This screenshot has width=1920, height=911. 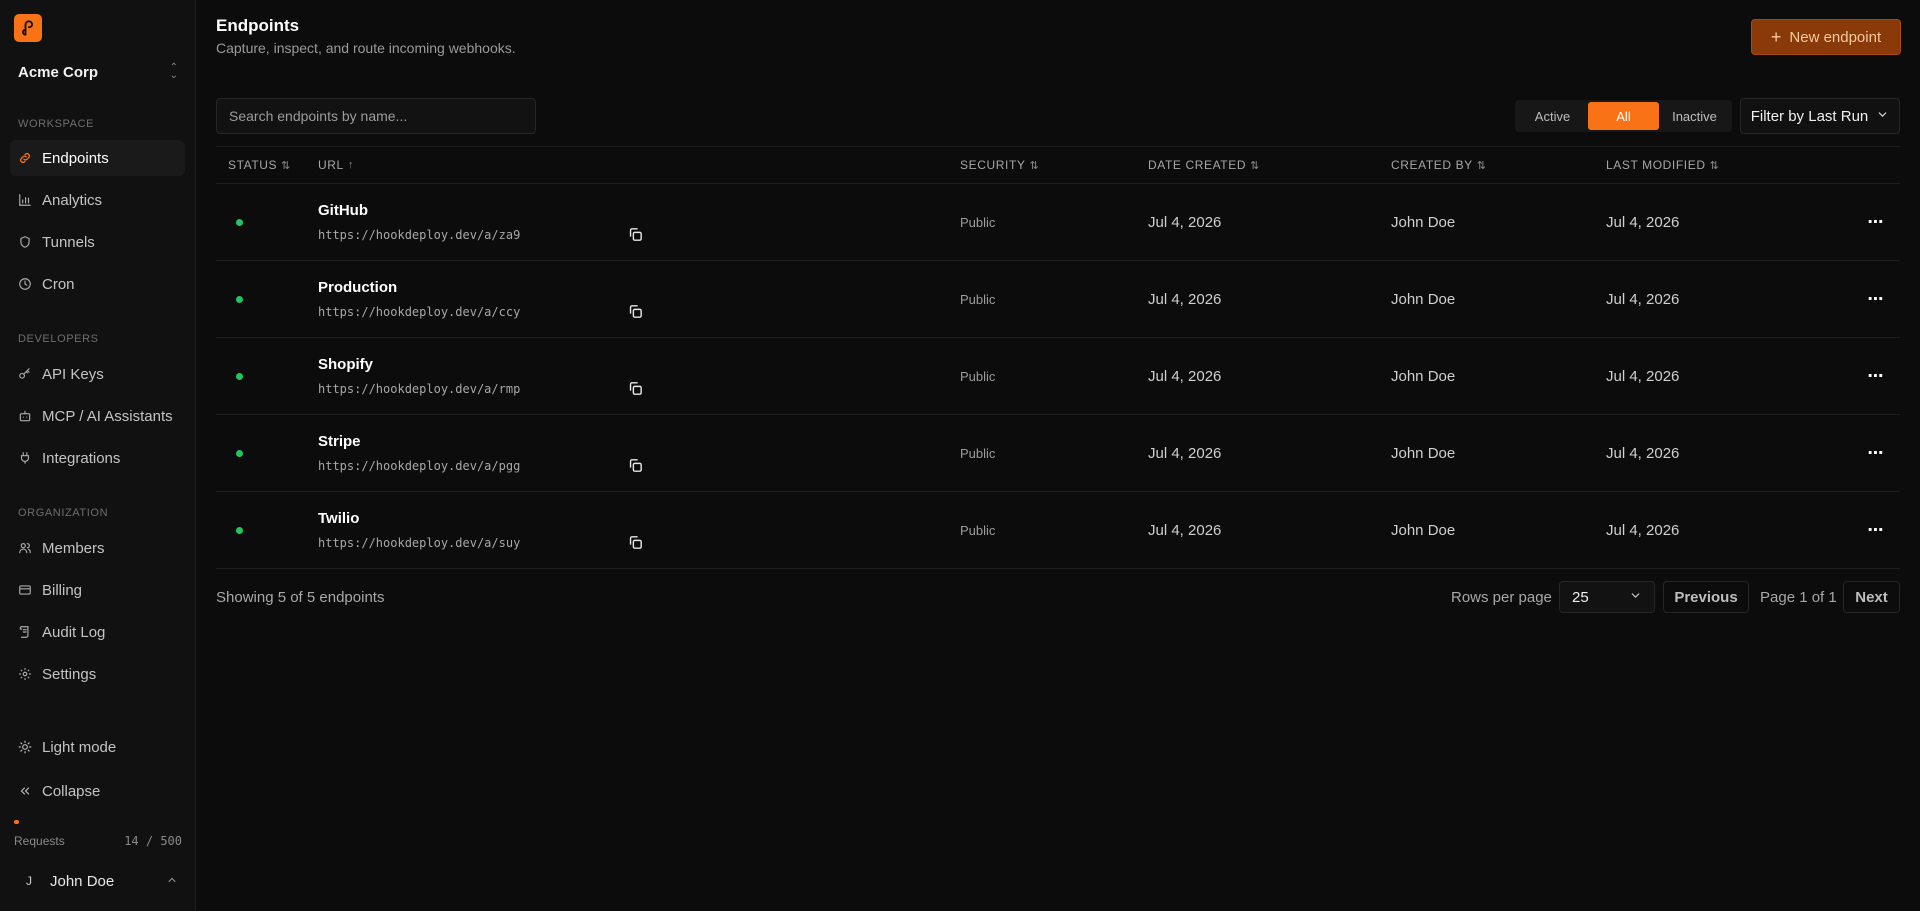 What do you see at coordinates (72, 200) in the screenshot?
I see `sidebar-item-label: Analytics` at bounding box center [72, 200].